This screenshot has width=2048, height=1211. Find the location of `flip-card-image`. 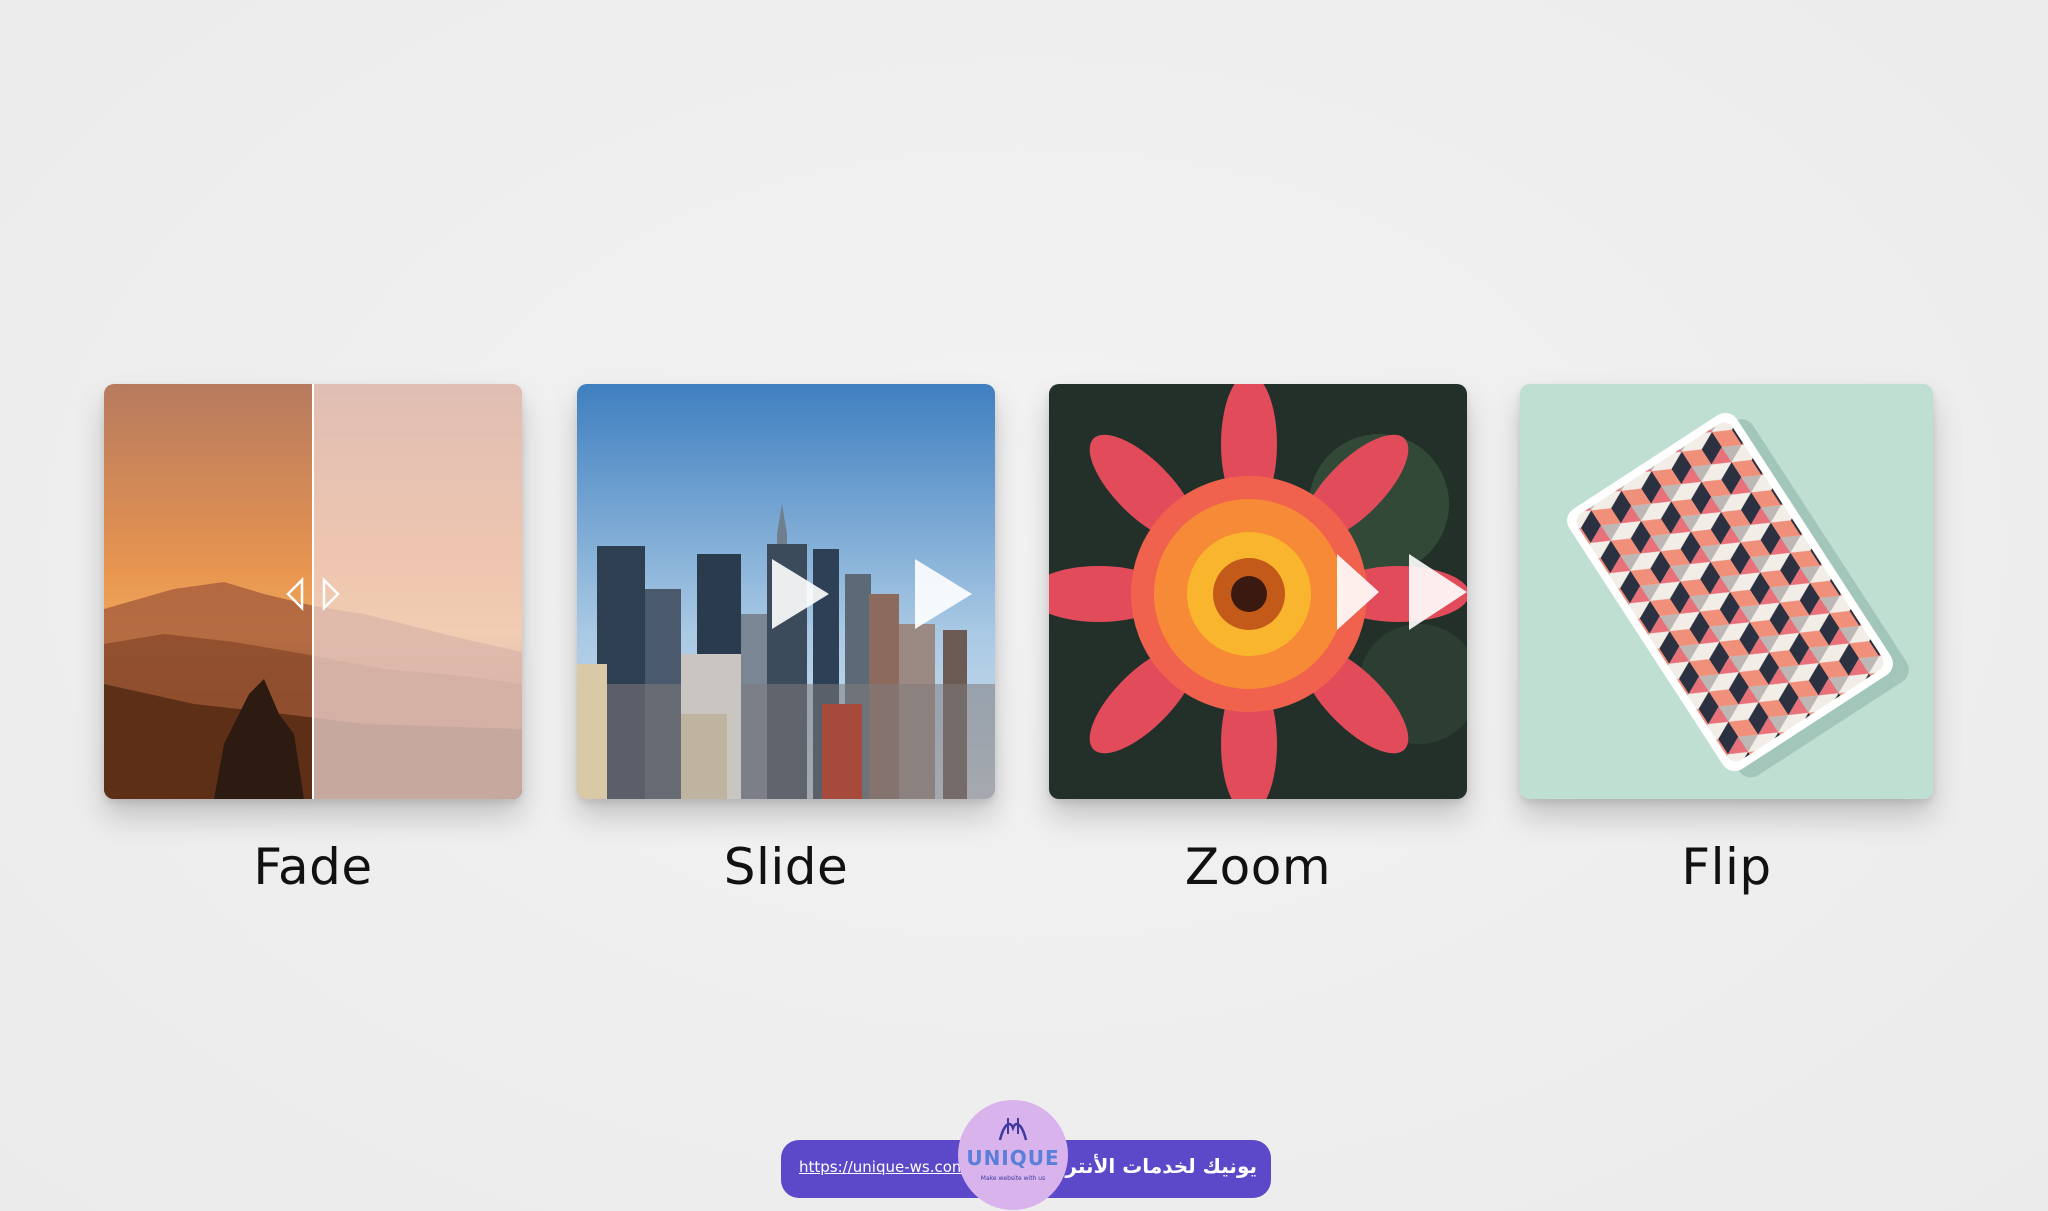

flip-card-image is located at coordinates (1726, 591).